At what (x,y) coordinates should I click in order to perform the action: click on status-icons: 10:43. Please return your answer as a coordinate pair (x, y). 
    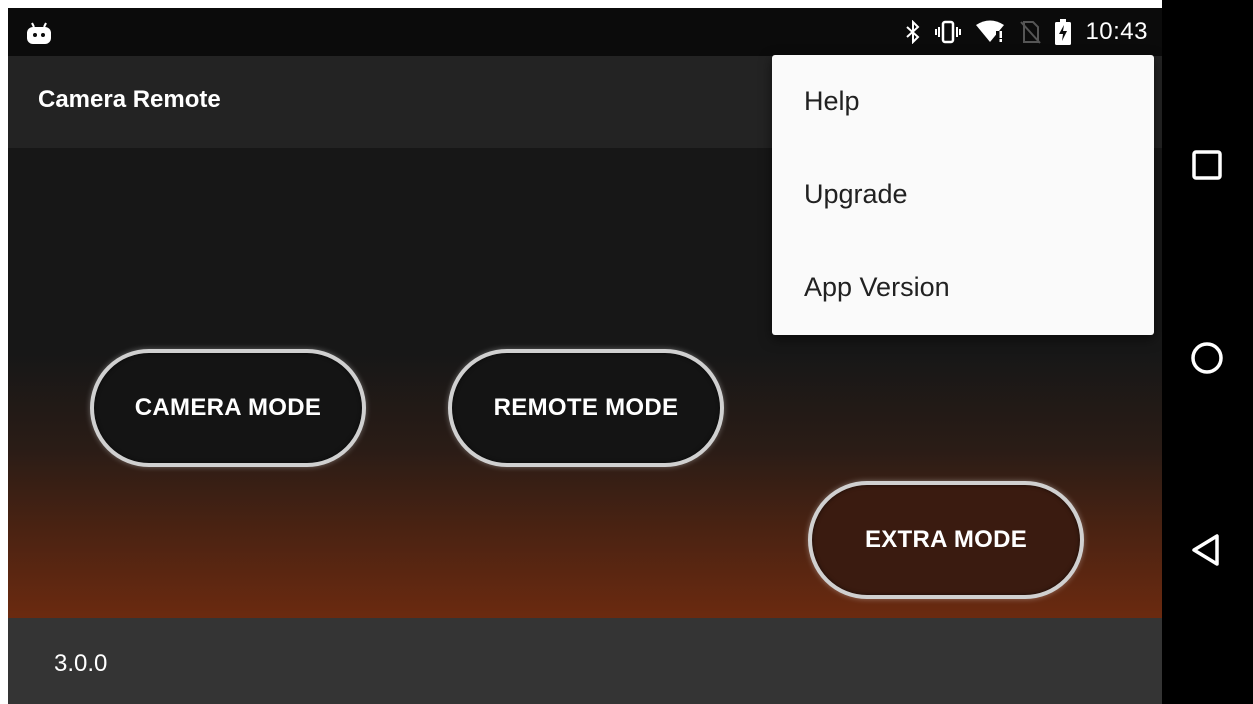
    Looking at the image, I should click on (1026, 32).